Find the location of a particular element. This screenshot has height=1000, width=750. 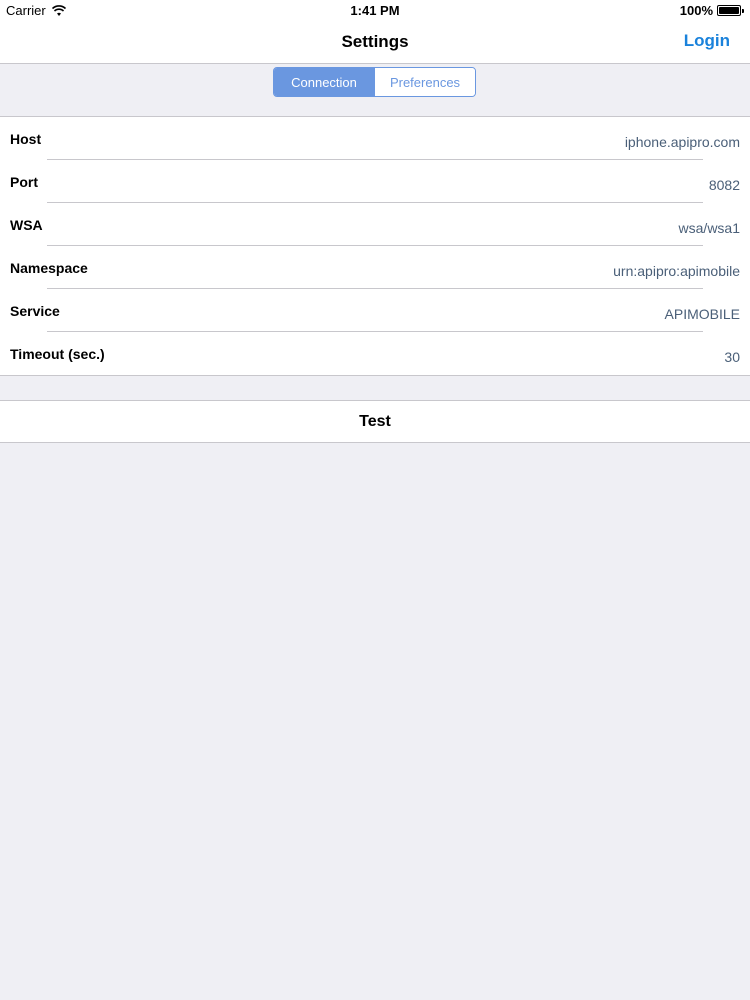

namespace-field: urn:apipro:apimobile is located at coordinates (676, 271).